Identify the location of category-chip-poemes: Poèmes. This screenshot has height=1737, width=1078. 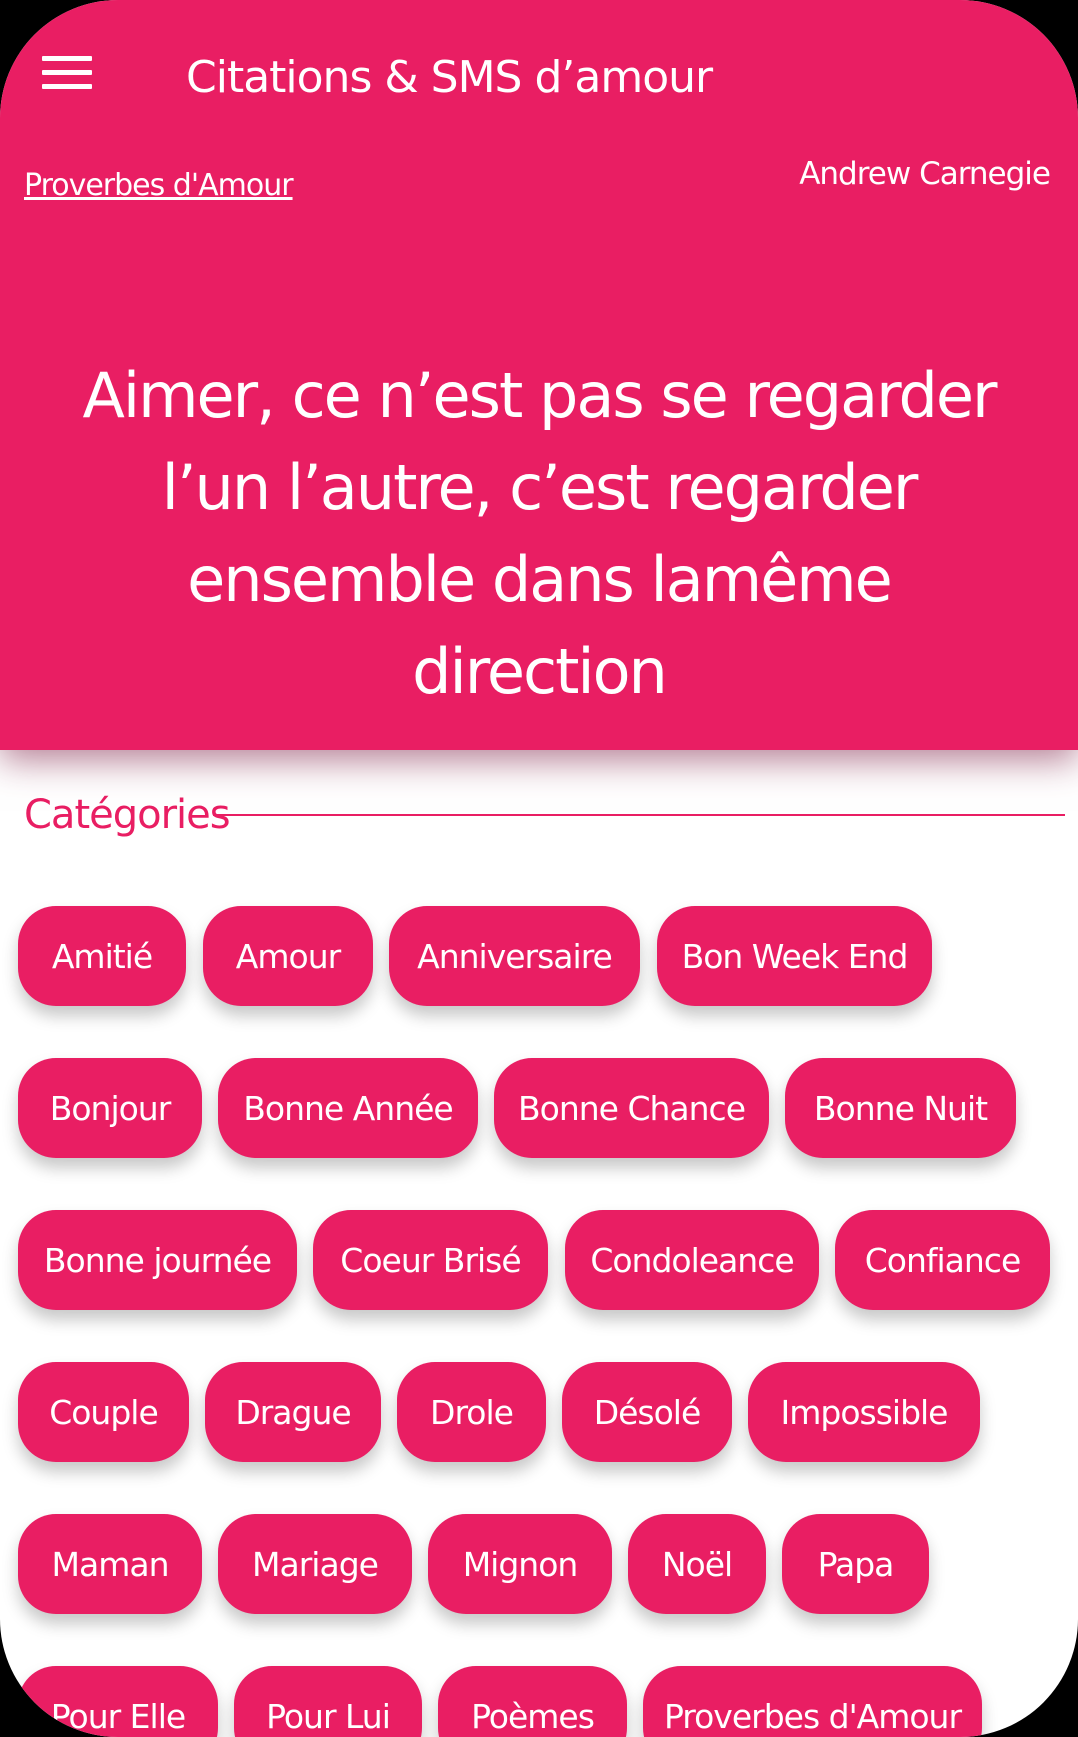
(532, 1701).